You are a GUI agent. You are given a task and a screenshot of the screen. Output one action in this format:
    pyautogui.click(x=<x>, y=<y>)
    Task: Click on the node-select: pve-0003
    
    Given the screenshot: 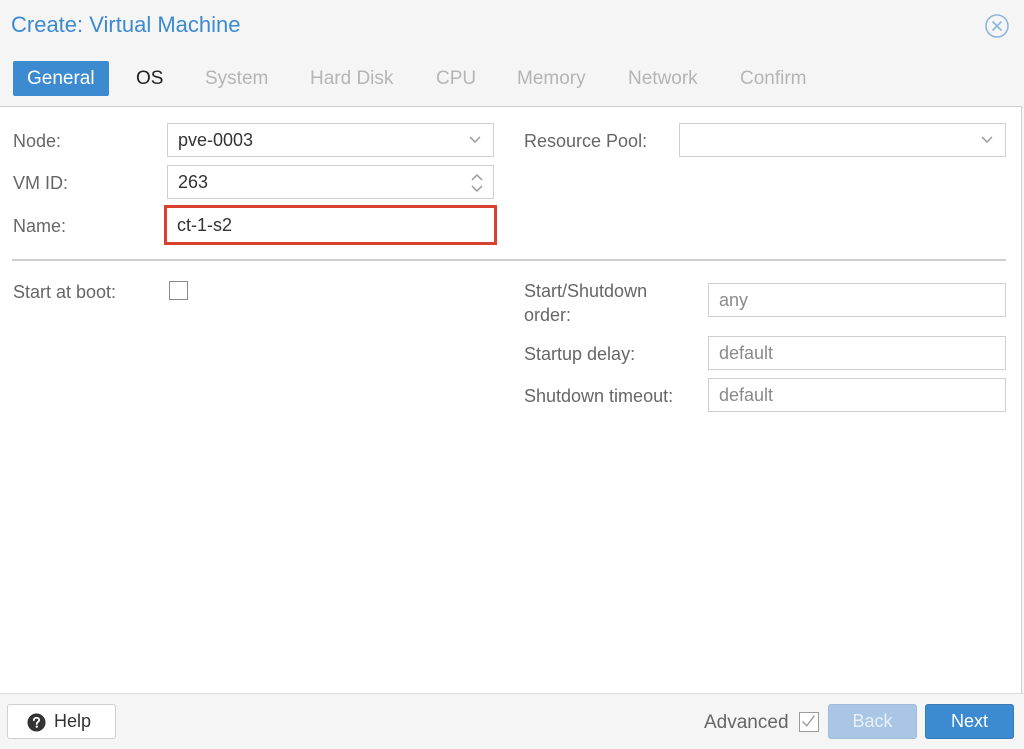 What is the action you would take?
    pyautogui.click(x=330, y=140)
    